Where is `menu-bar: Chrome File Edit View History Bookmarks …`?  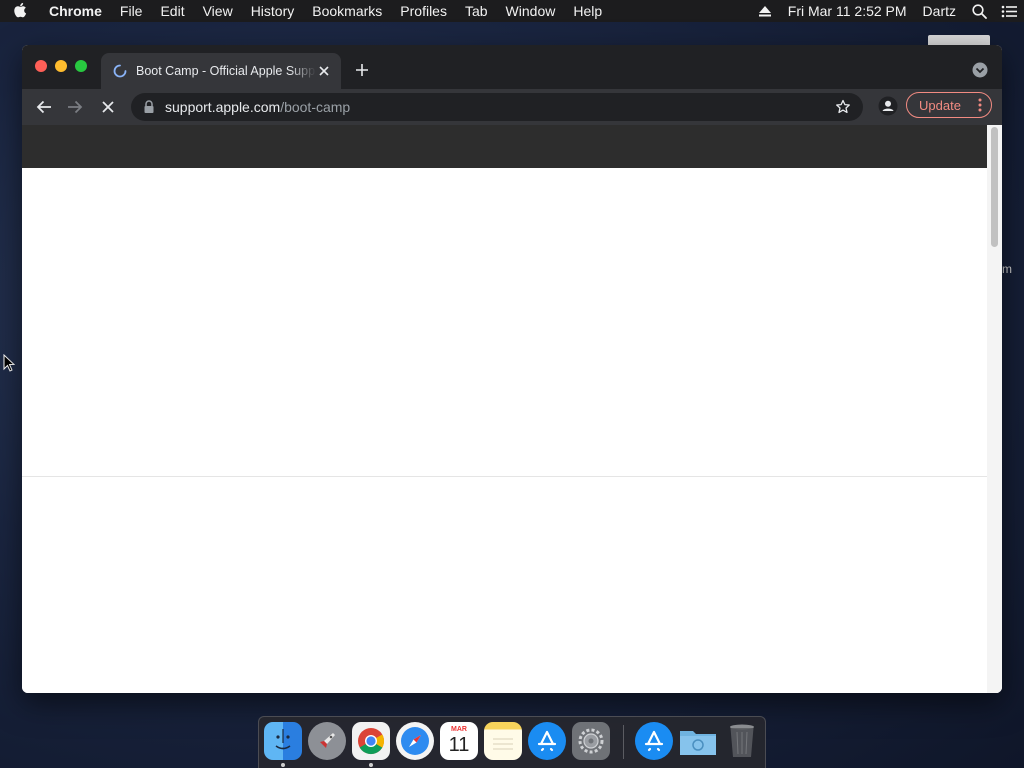
menu-bar: Chrome File Edit View History Bookmarks … is located at coordinates (512, 11).